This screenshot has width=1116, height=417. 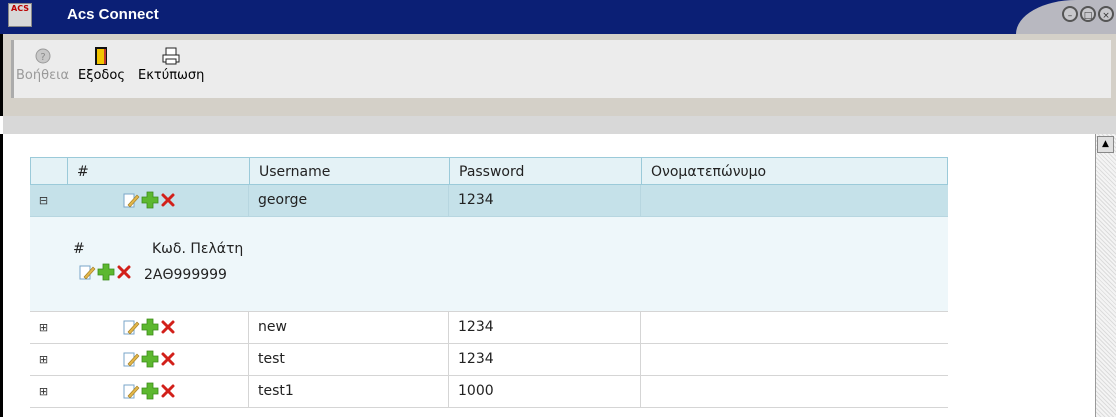 What do you see at coordinates (294, 172) in the screenshot?
I see `column-header-username: Username` at bounding box center [294, 172].